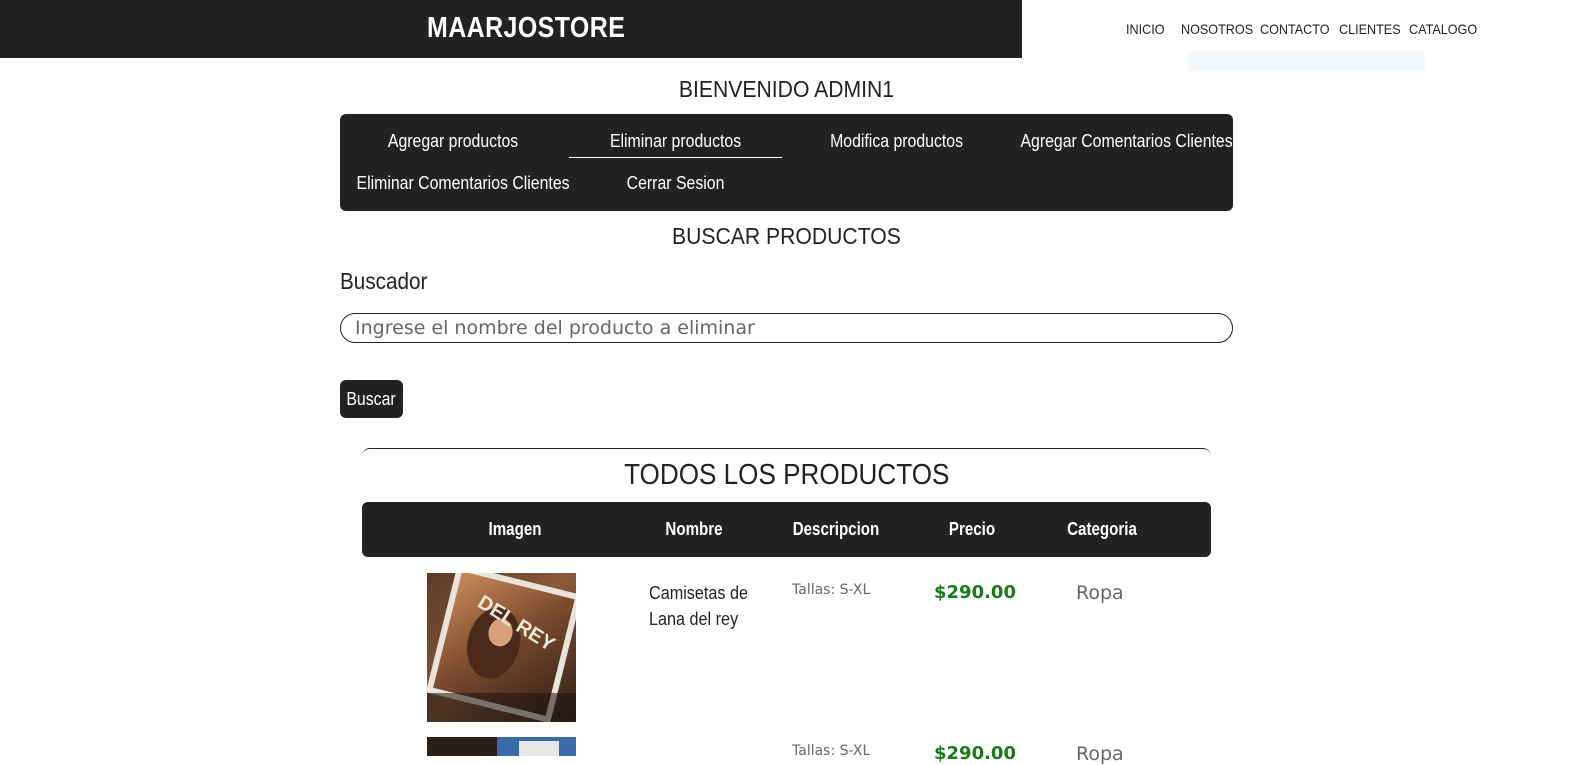 The height and width of the screenshot is (765, 1579). I want to click on menu-modifica-productos: Modifica productos, so click(896, 141).